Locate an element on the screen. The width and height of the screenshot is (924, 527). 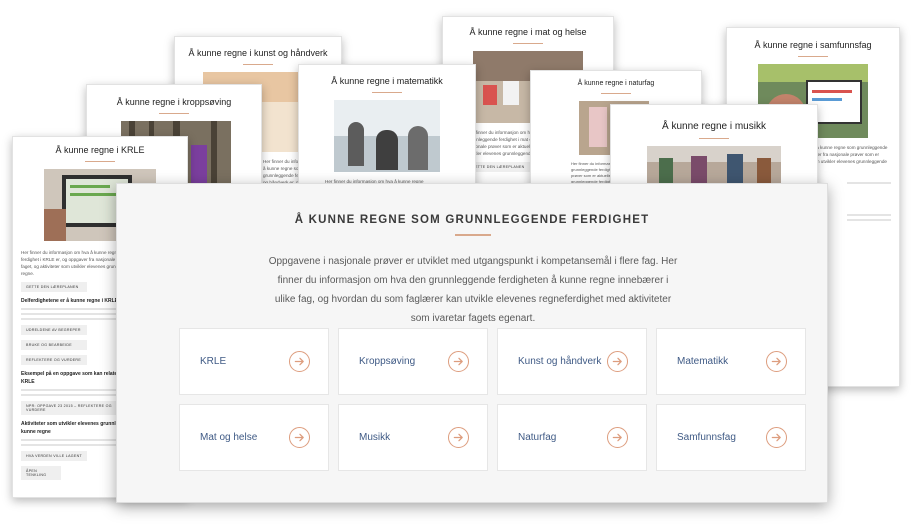
card-title: Å kunne regne i kroppsøving is located at coordinates (174, 102).